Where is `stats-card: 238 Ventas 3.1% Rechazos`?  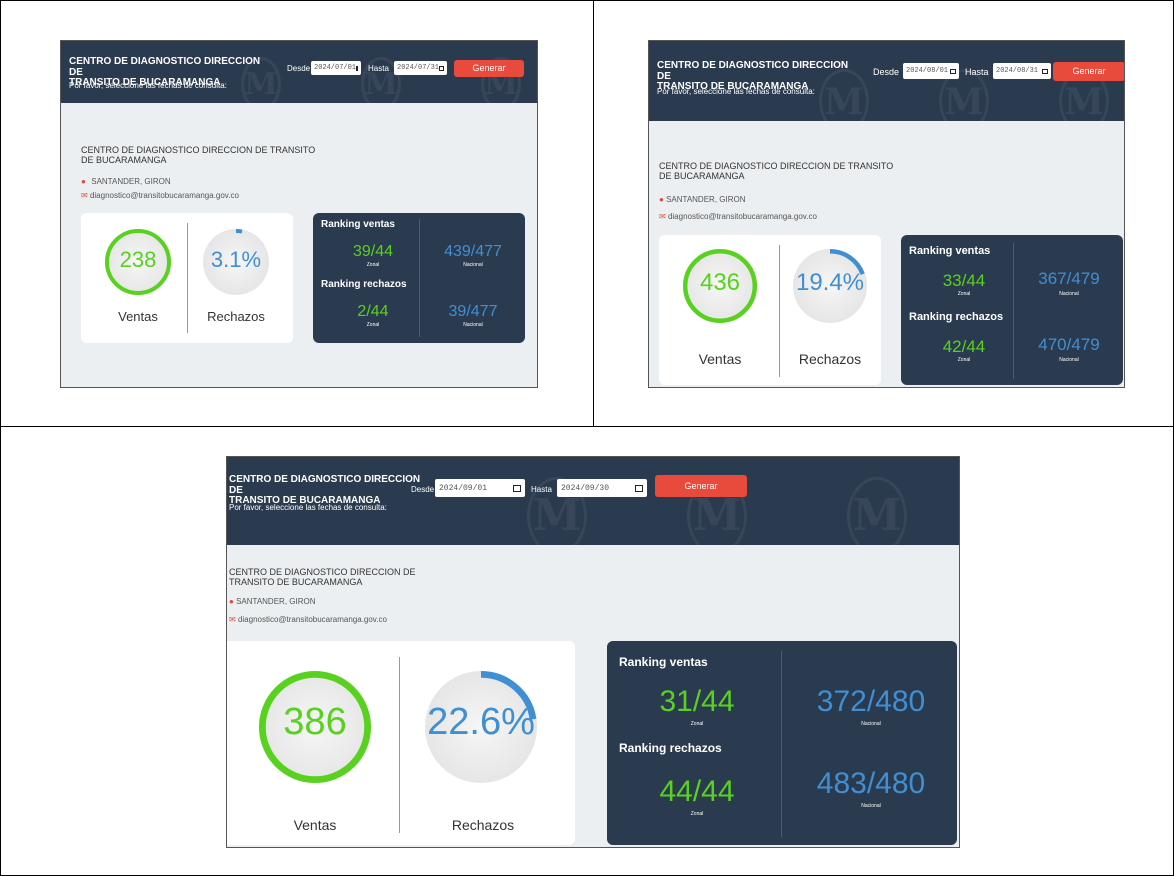
stats-card: 238 Ventas 3.1% Rechazos is located at coordinates (187, 278).